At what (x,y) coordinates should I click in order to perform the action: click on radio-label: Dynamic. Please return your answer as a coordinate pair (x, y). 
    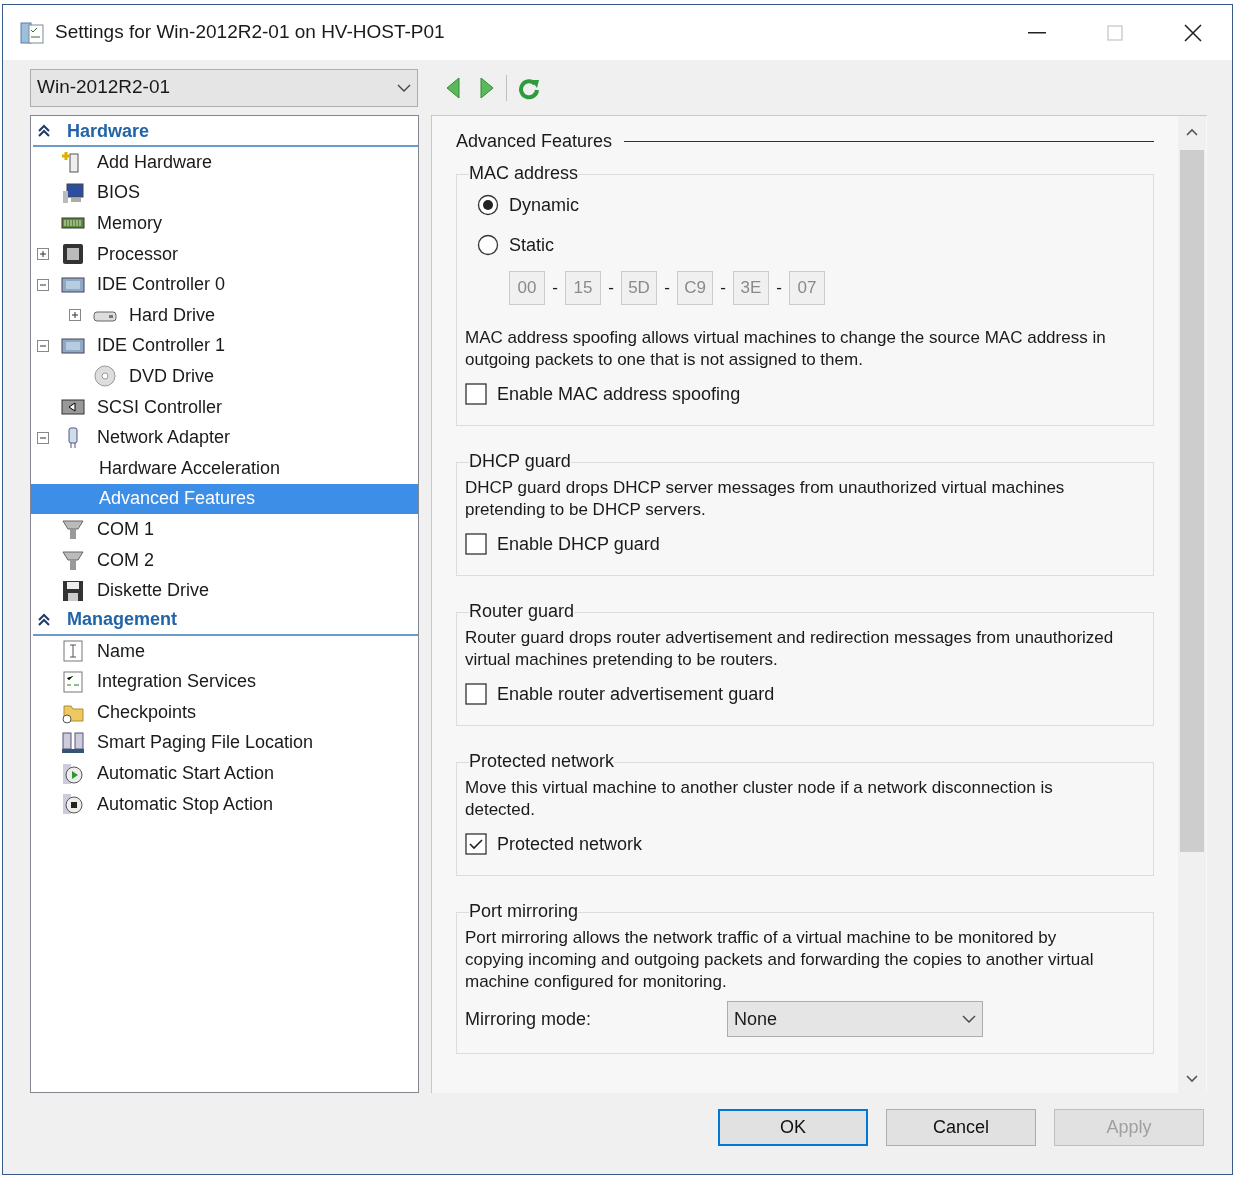
    Looking at the image, I should click on (544, 205).